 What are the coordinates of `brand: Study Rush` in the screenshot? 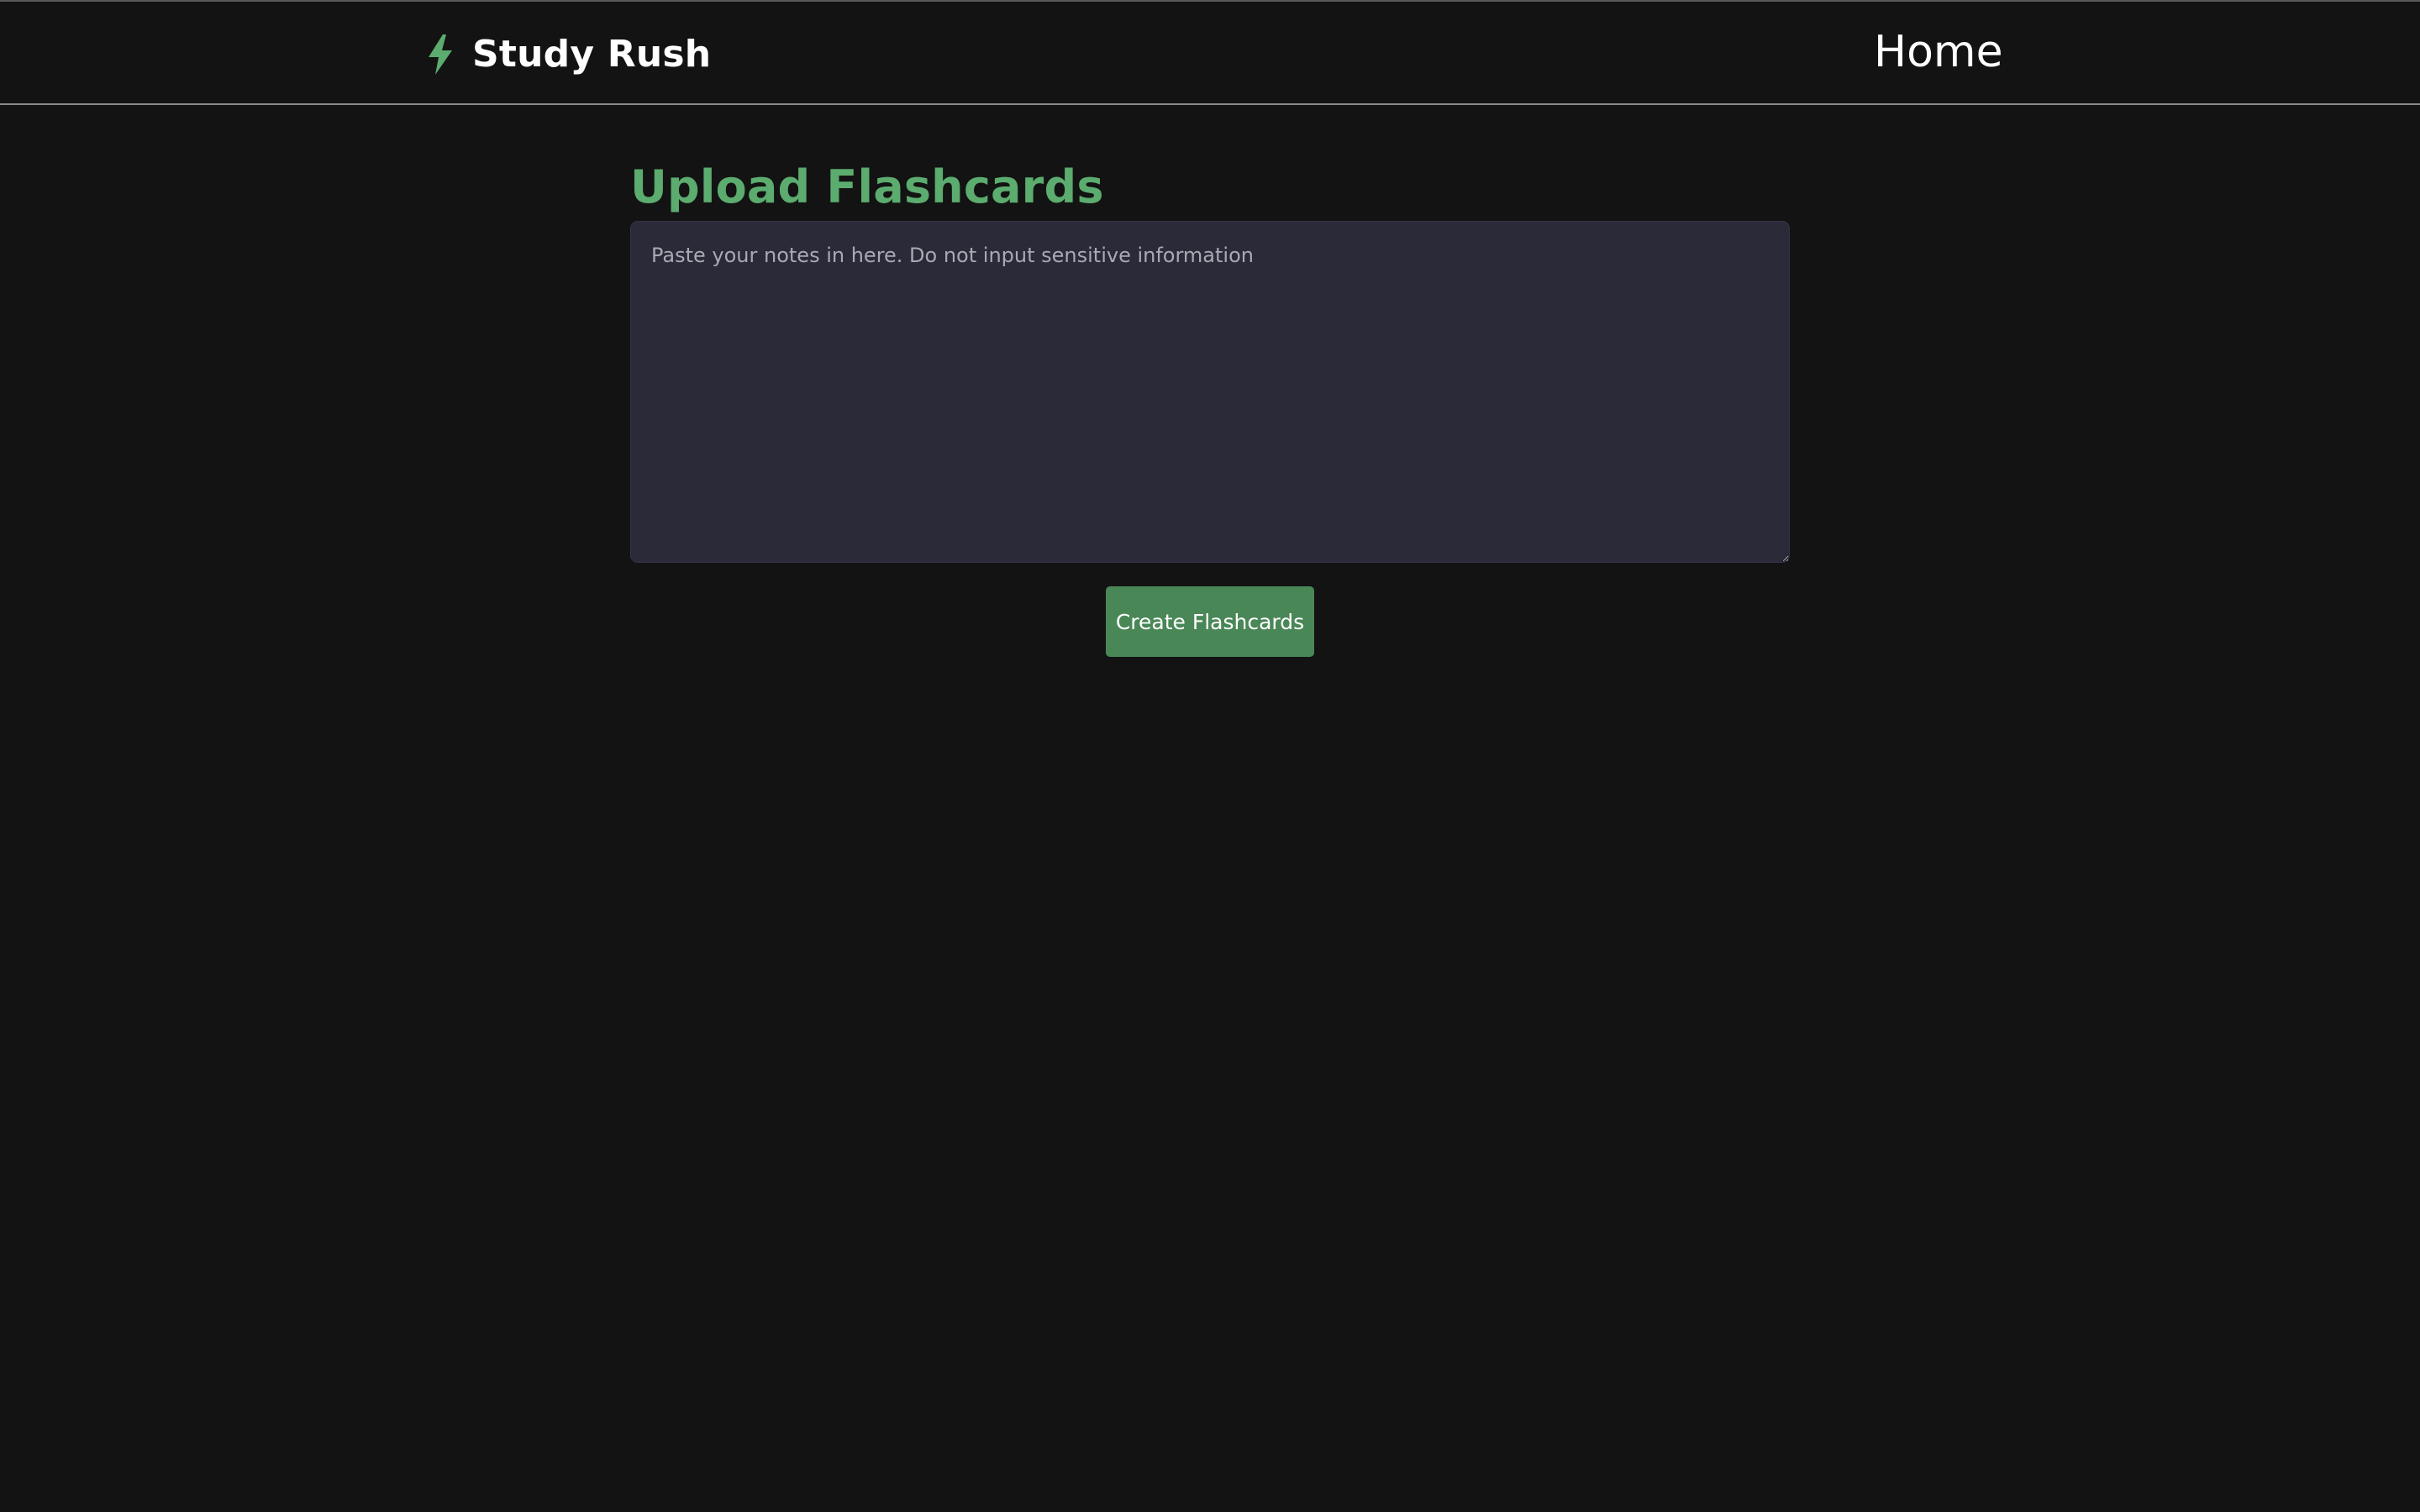 It's located at (569, 55).